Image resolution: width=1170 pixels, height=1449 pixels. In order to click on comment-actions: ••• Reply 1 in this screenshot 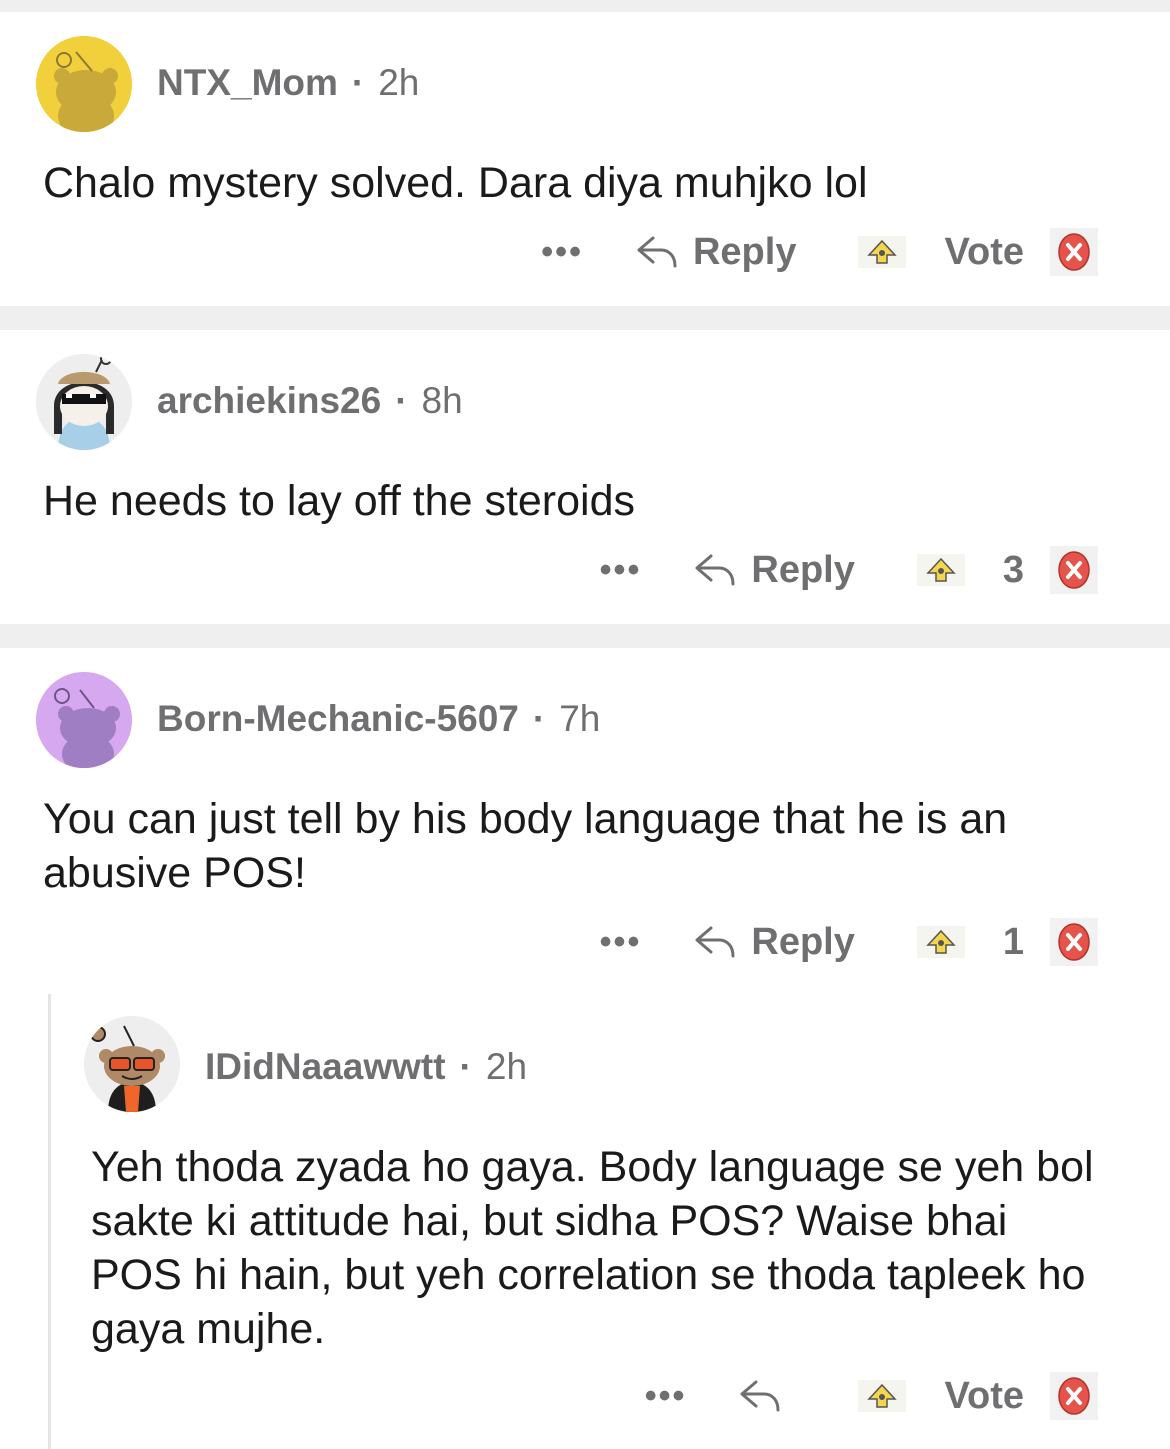, I will do `click(849, 942)`.